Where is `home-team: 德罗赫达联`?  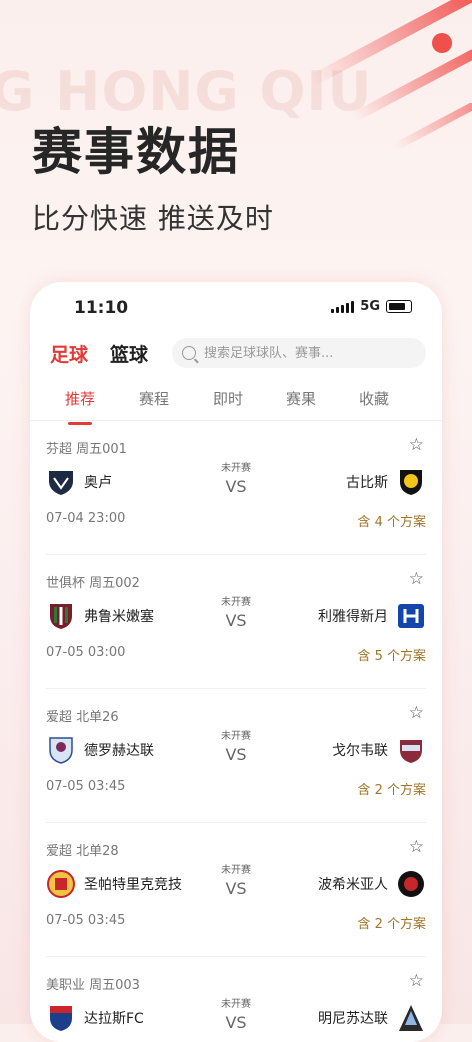 home-team: 德罗赫达联 is located at coordinates (100, 750).